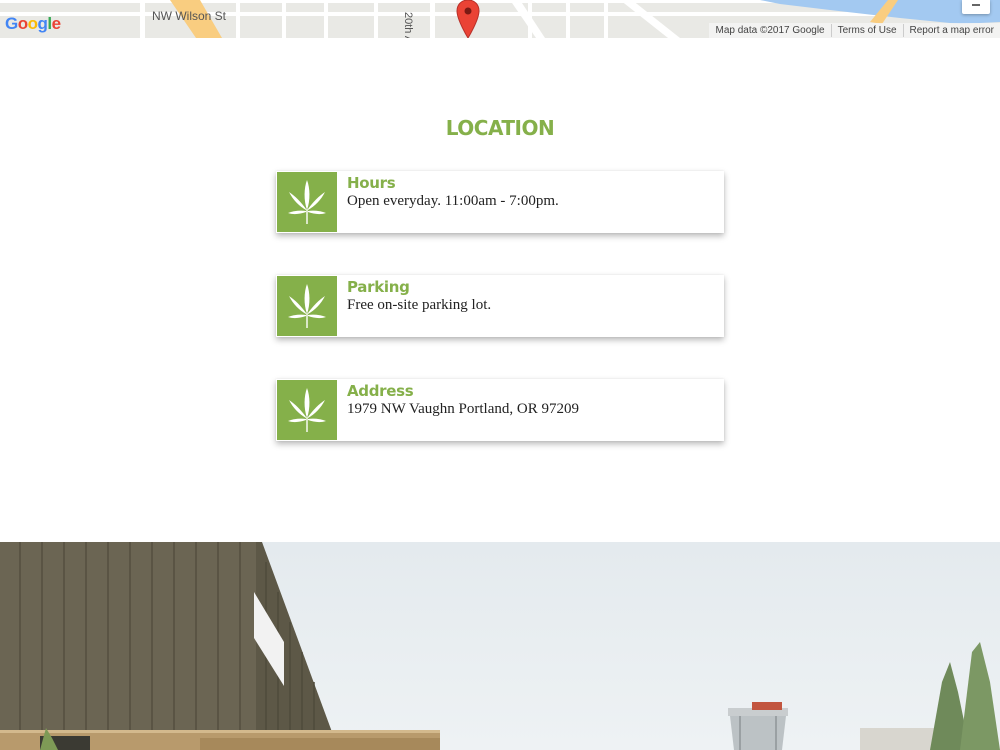 The image size is (1000, 750). I want to click on card-title: Parking, so click(378, 287).